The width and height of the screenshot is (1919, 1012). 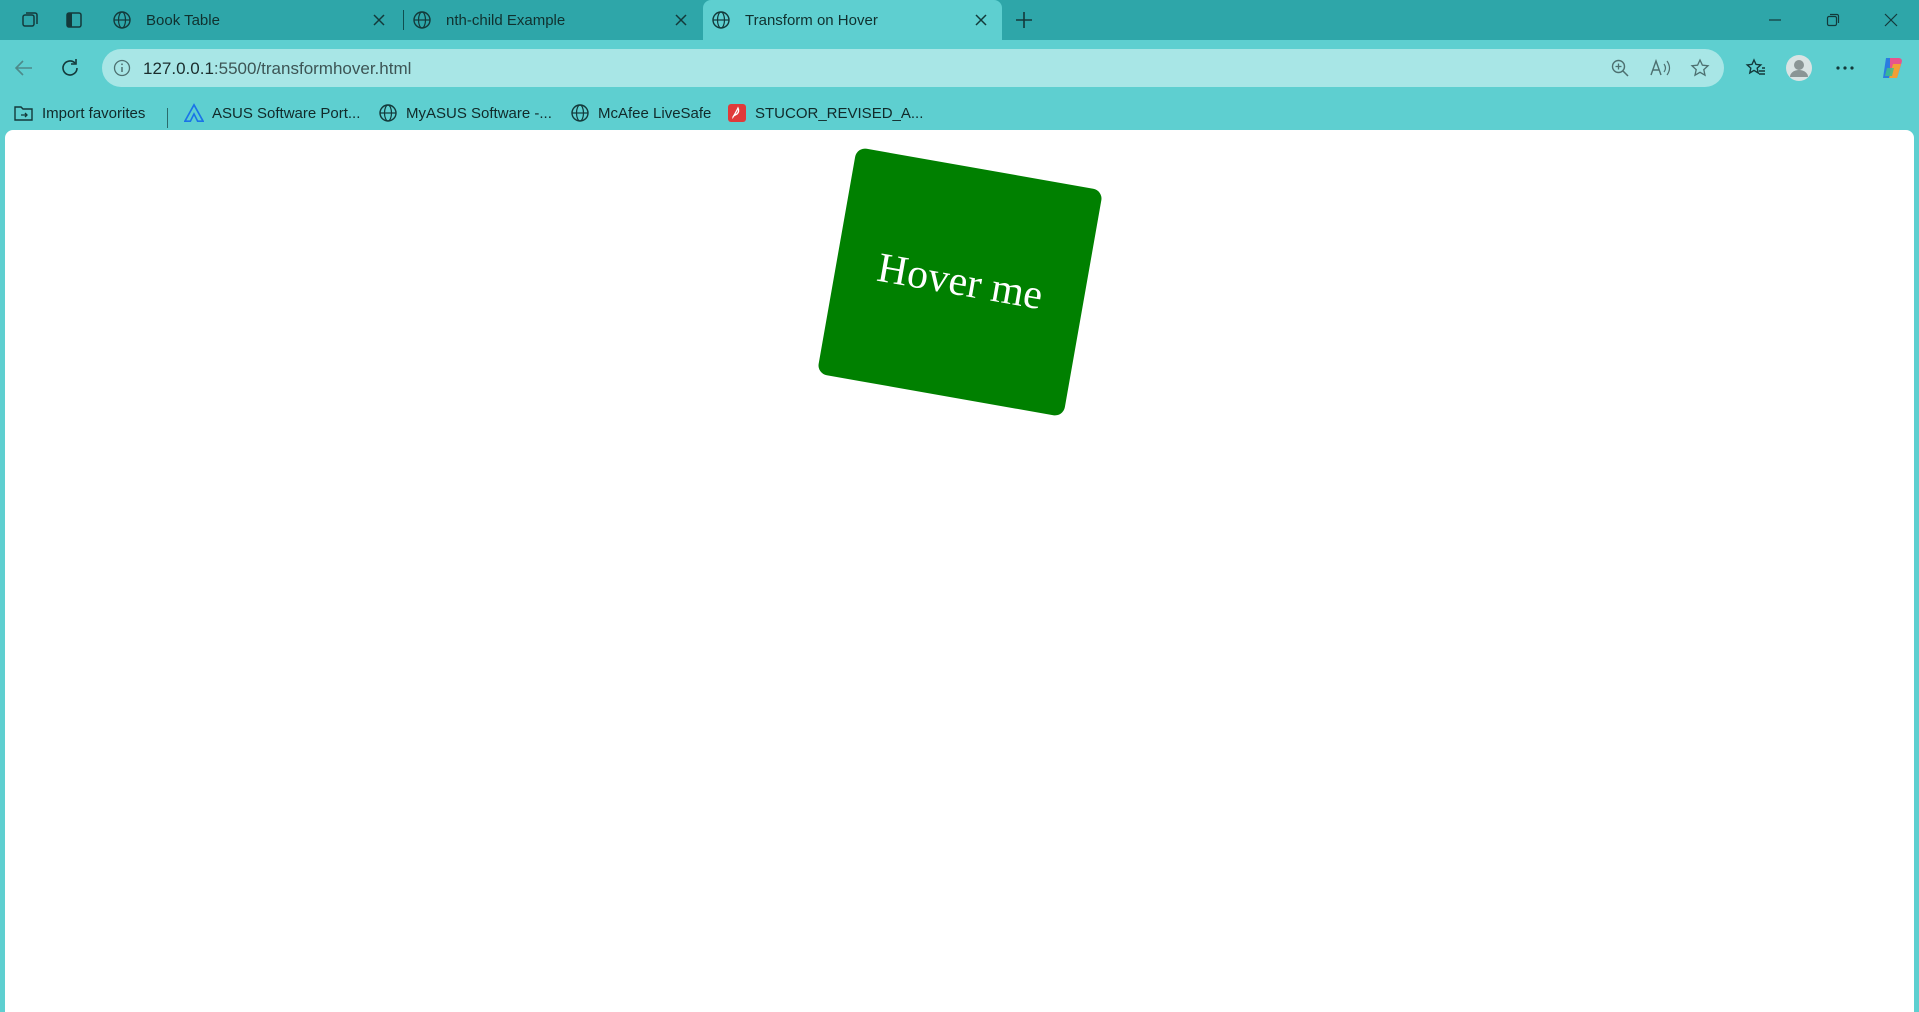 I want to click on tab-title: Transform on Hover, so click(x=811, y=20).